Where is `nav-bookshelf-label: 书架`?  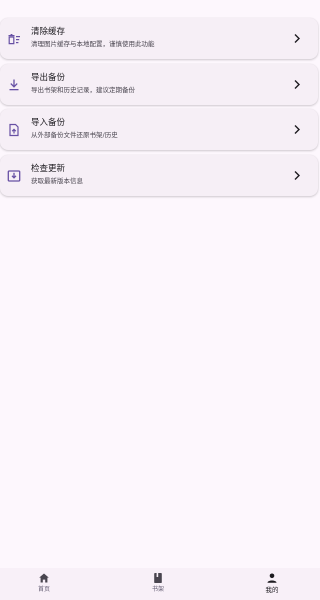 nav-bookshelf-label: 书架 is located at coordinates (157, 589).